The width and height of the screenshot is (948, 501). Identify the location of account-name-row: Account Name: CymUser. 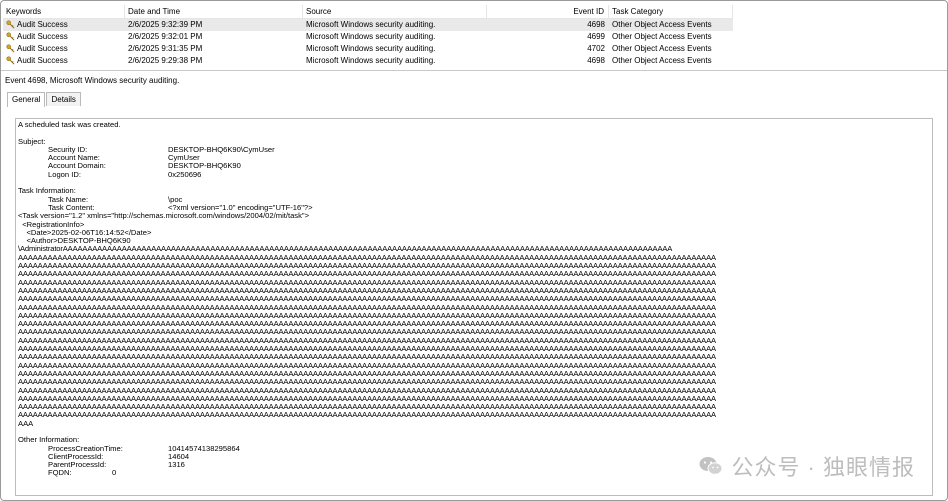
(475, 157).